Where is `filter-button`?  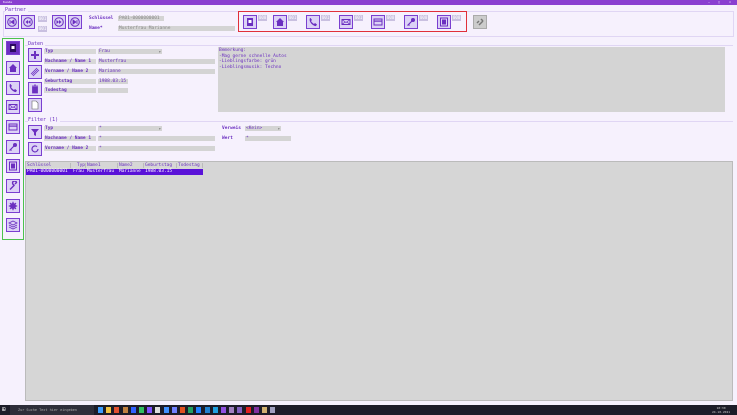
filter-button is located at coordinates (35, 132).